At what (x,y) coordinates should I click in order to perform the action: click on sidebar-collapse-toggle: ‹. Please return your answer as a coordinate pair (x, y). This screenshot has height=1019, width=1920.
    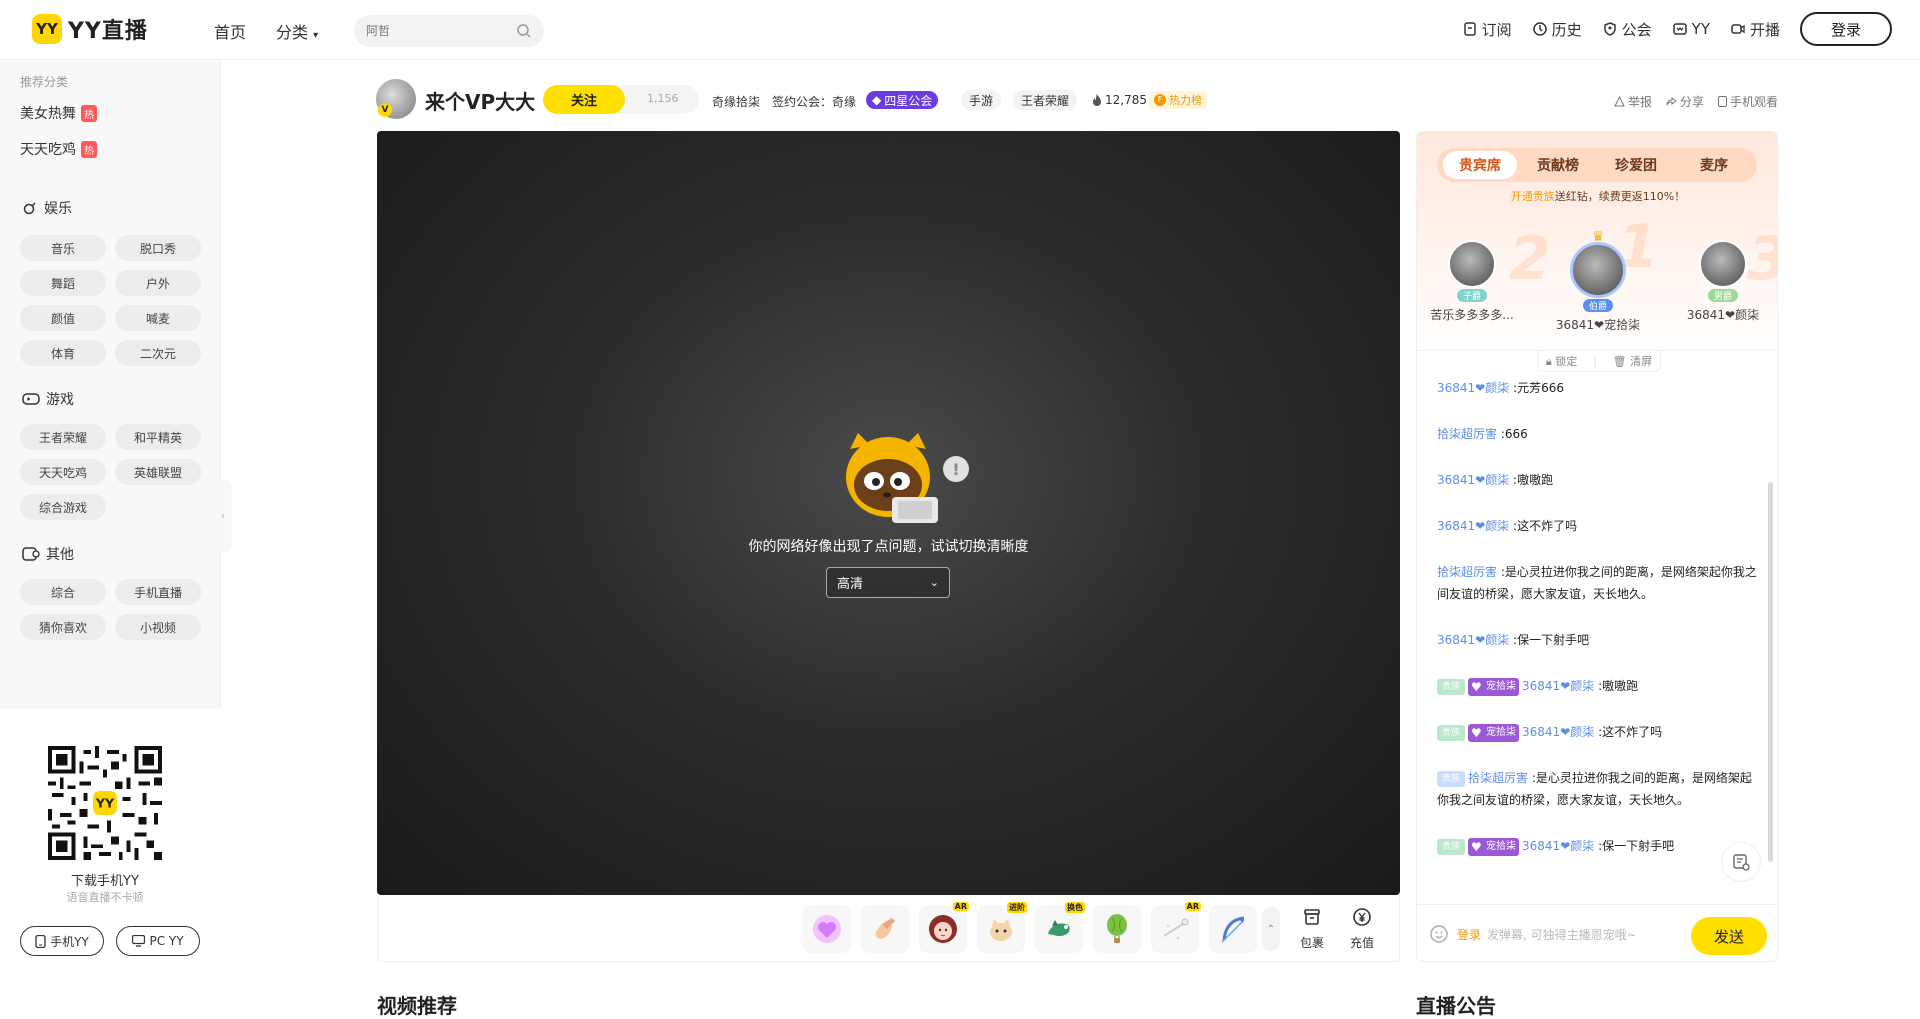
    Looking at the image, I should click on (223, 516).